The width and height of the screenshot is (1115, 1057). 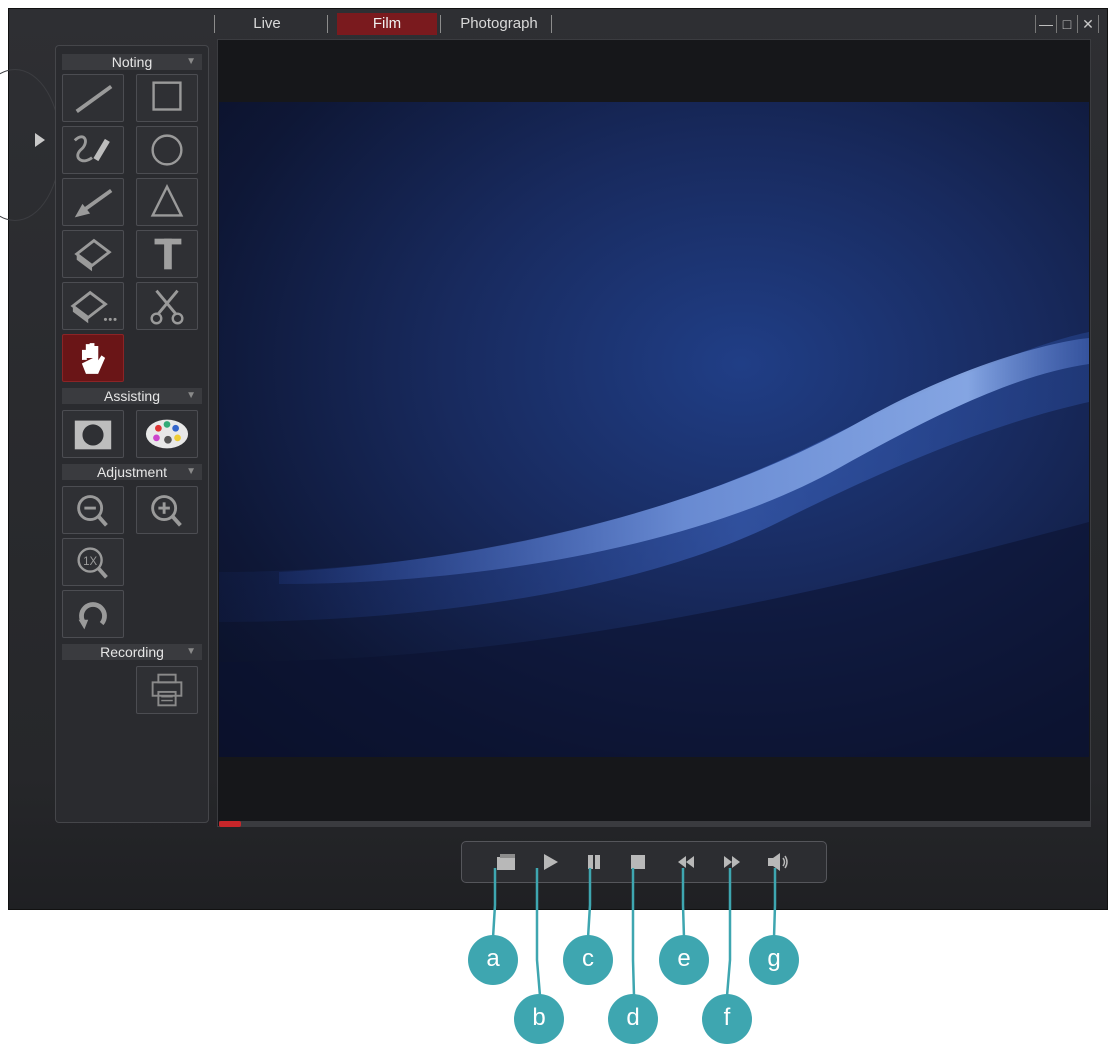 I want to click on folder-icon, so click(x=506, y=862).